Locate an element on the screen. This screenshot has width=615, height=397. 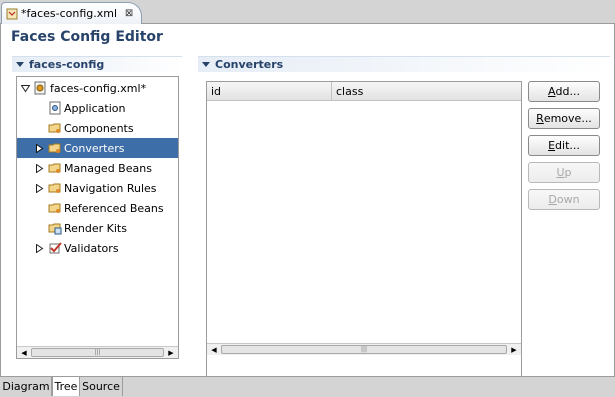
collapse-arrow-icon is located at coordinates (25, 88).